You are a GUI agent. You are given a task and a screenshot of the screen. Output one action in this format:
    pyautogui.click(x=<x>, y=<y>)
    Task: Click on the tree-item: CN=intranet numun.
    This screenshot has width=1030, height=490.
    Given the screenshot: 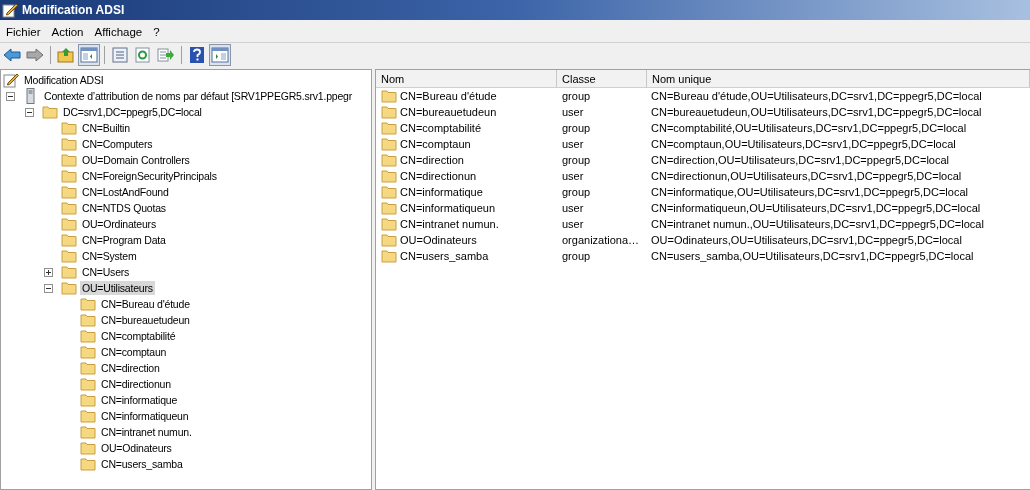 What is the action you would take?
    pyautogui.click(x=146, y=432)
    